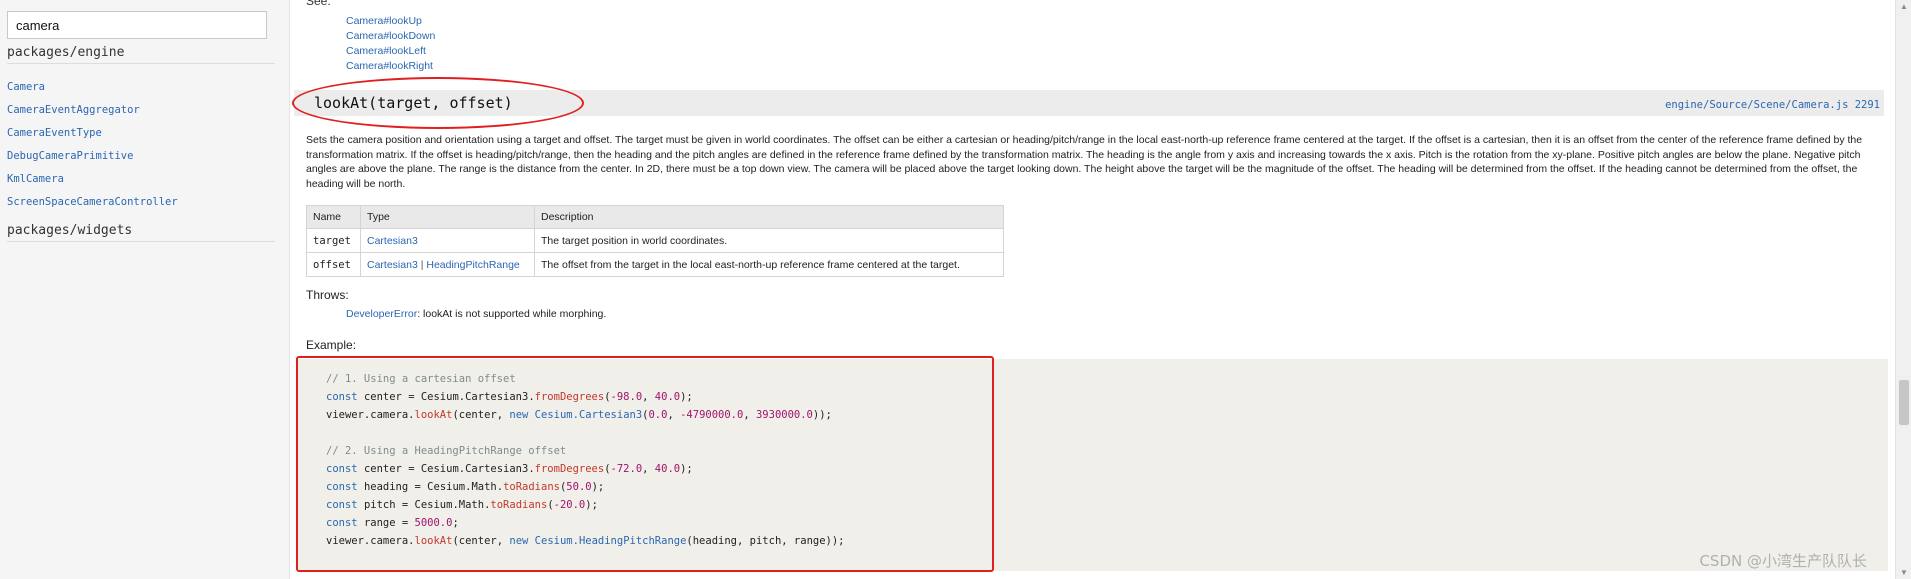  I want to click on sidebar-item-kmlcamera: KmlCamera, so click(35, 179).